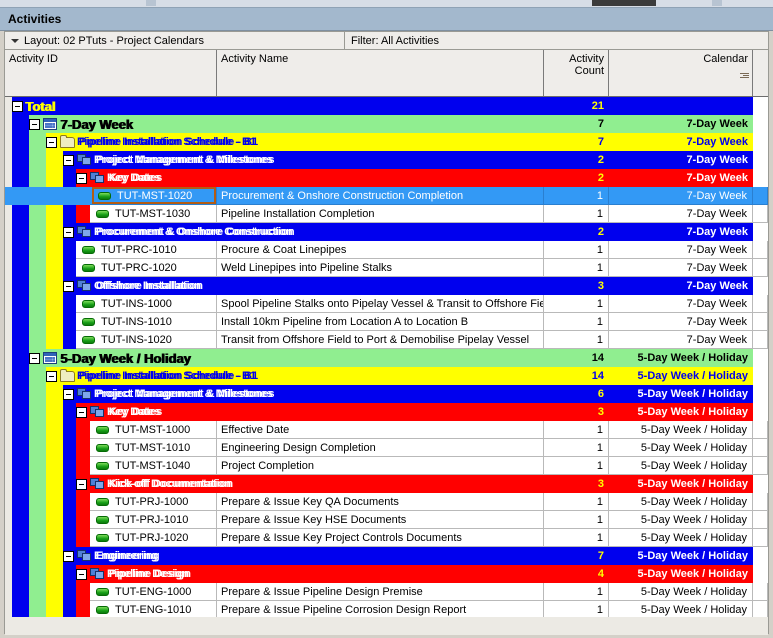 This screenshot has width=773, height=638. Describe the element at coordinates (111, 73) in the screenshot. I see `column-header-activity-id: Activity ID` at that location.